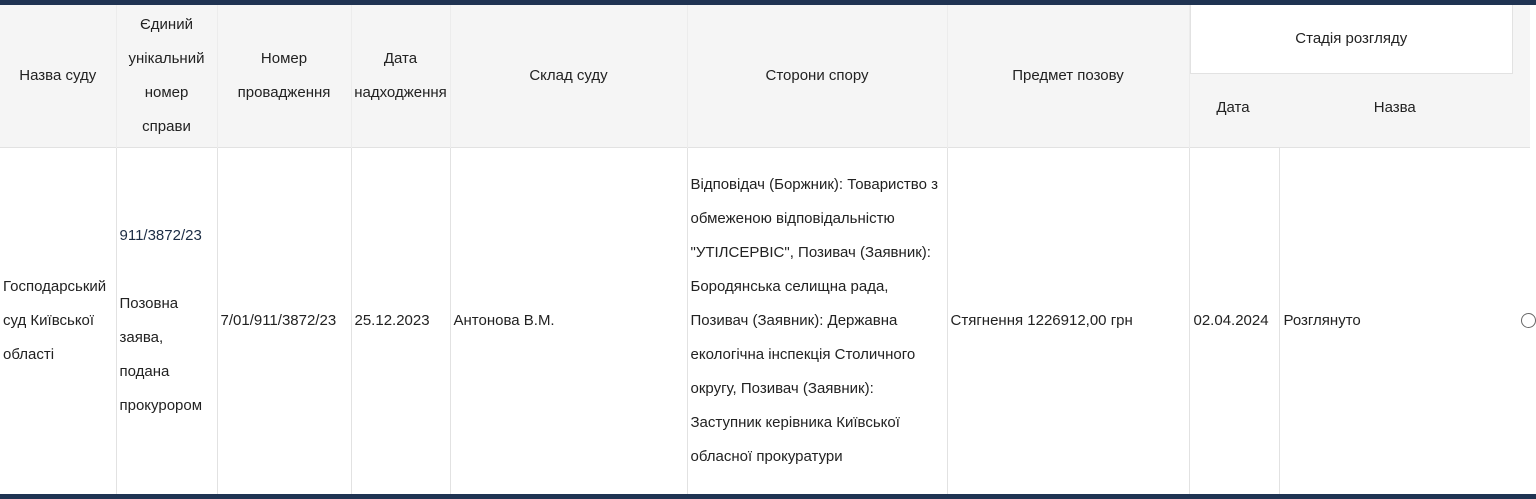 Image resolution: width=1536 pixels, height=499 pixels. Describe the element at coordinates (1360, 108) in the screenshot. I see `header-stage-subcolumns: Дата Назва` at that location.